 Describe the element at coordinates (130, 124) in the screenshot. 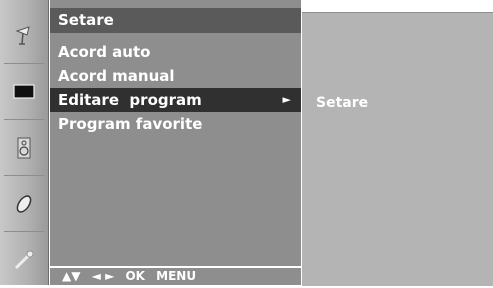

I see `menu-item-label: Program favorite` at that location.